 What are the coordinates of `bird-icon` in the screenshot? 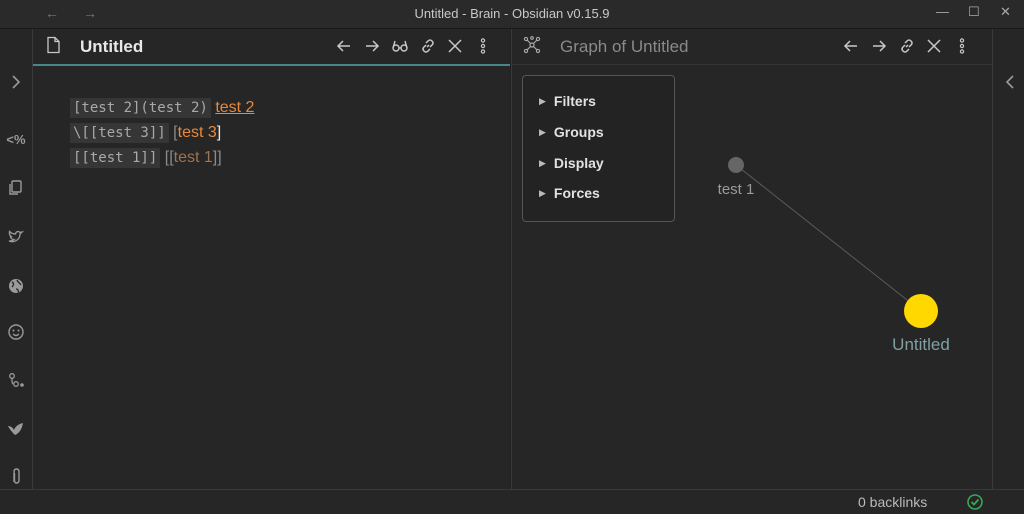 It's located at (16, 429).